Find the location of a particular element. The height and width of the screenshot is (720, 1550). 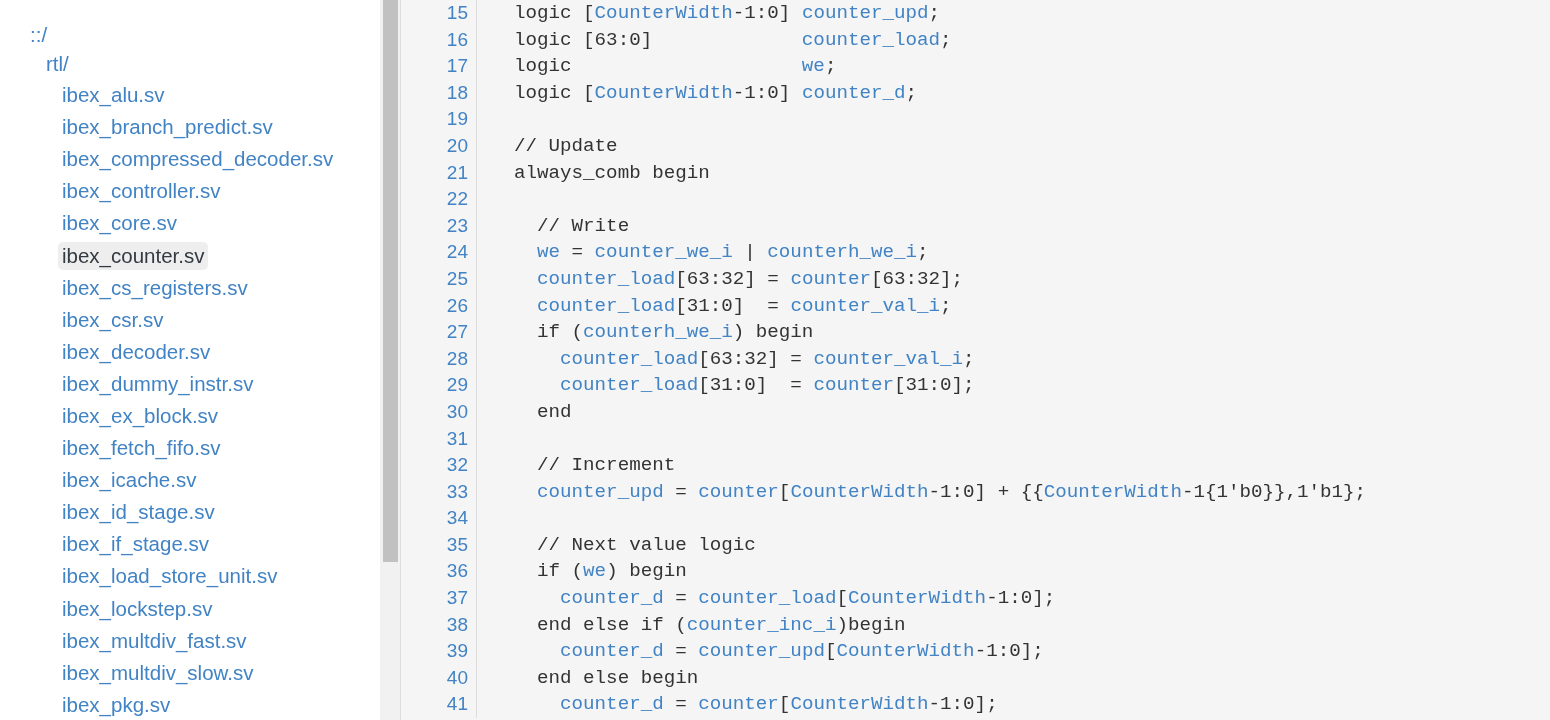

line-number: 29 is located at coordinates (457, 385).